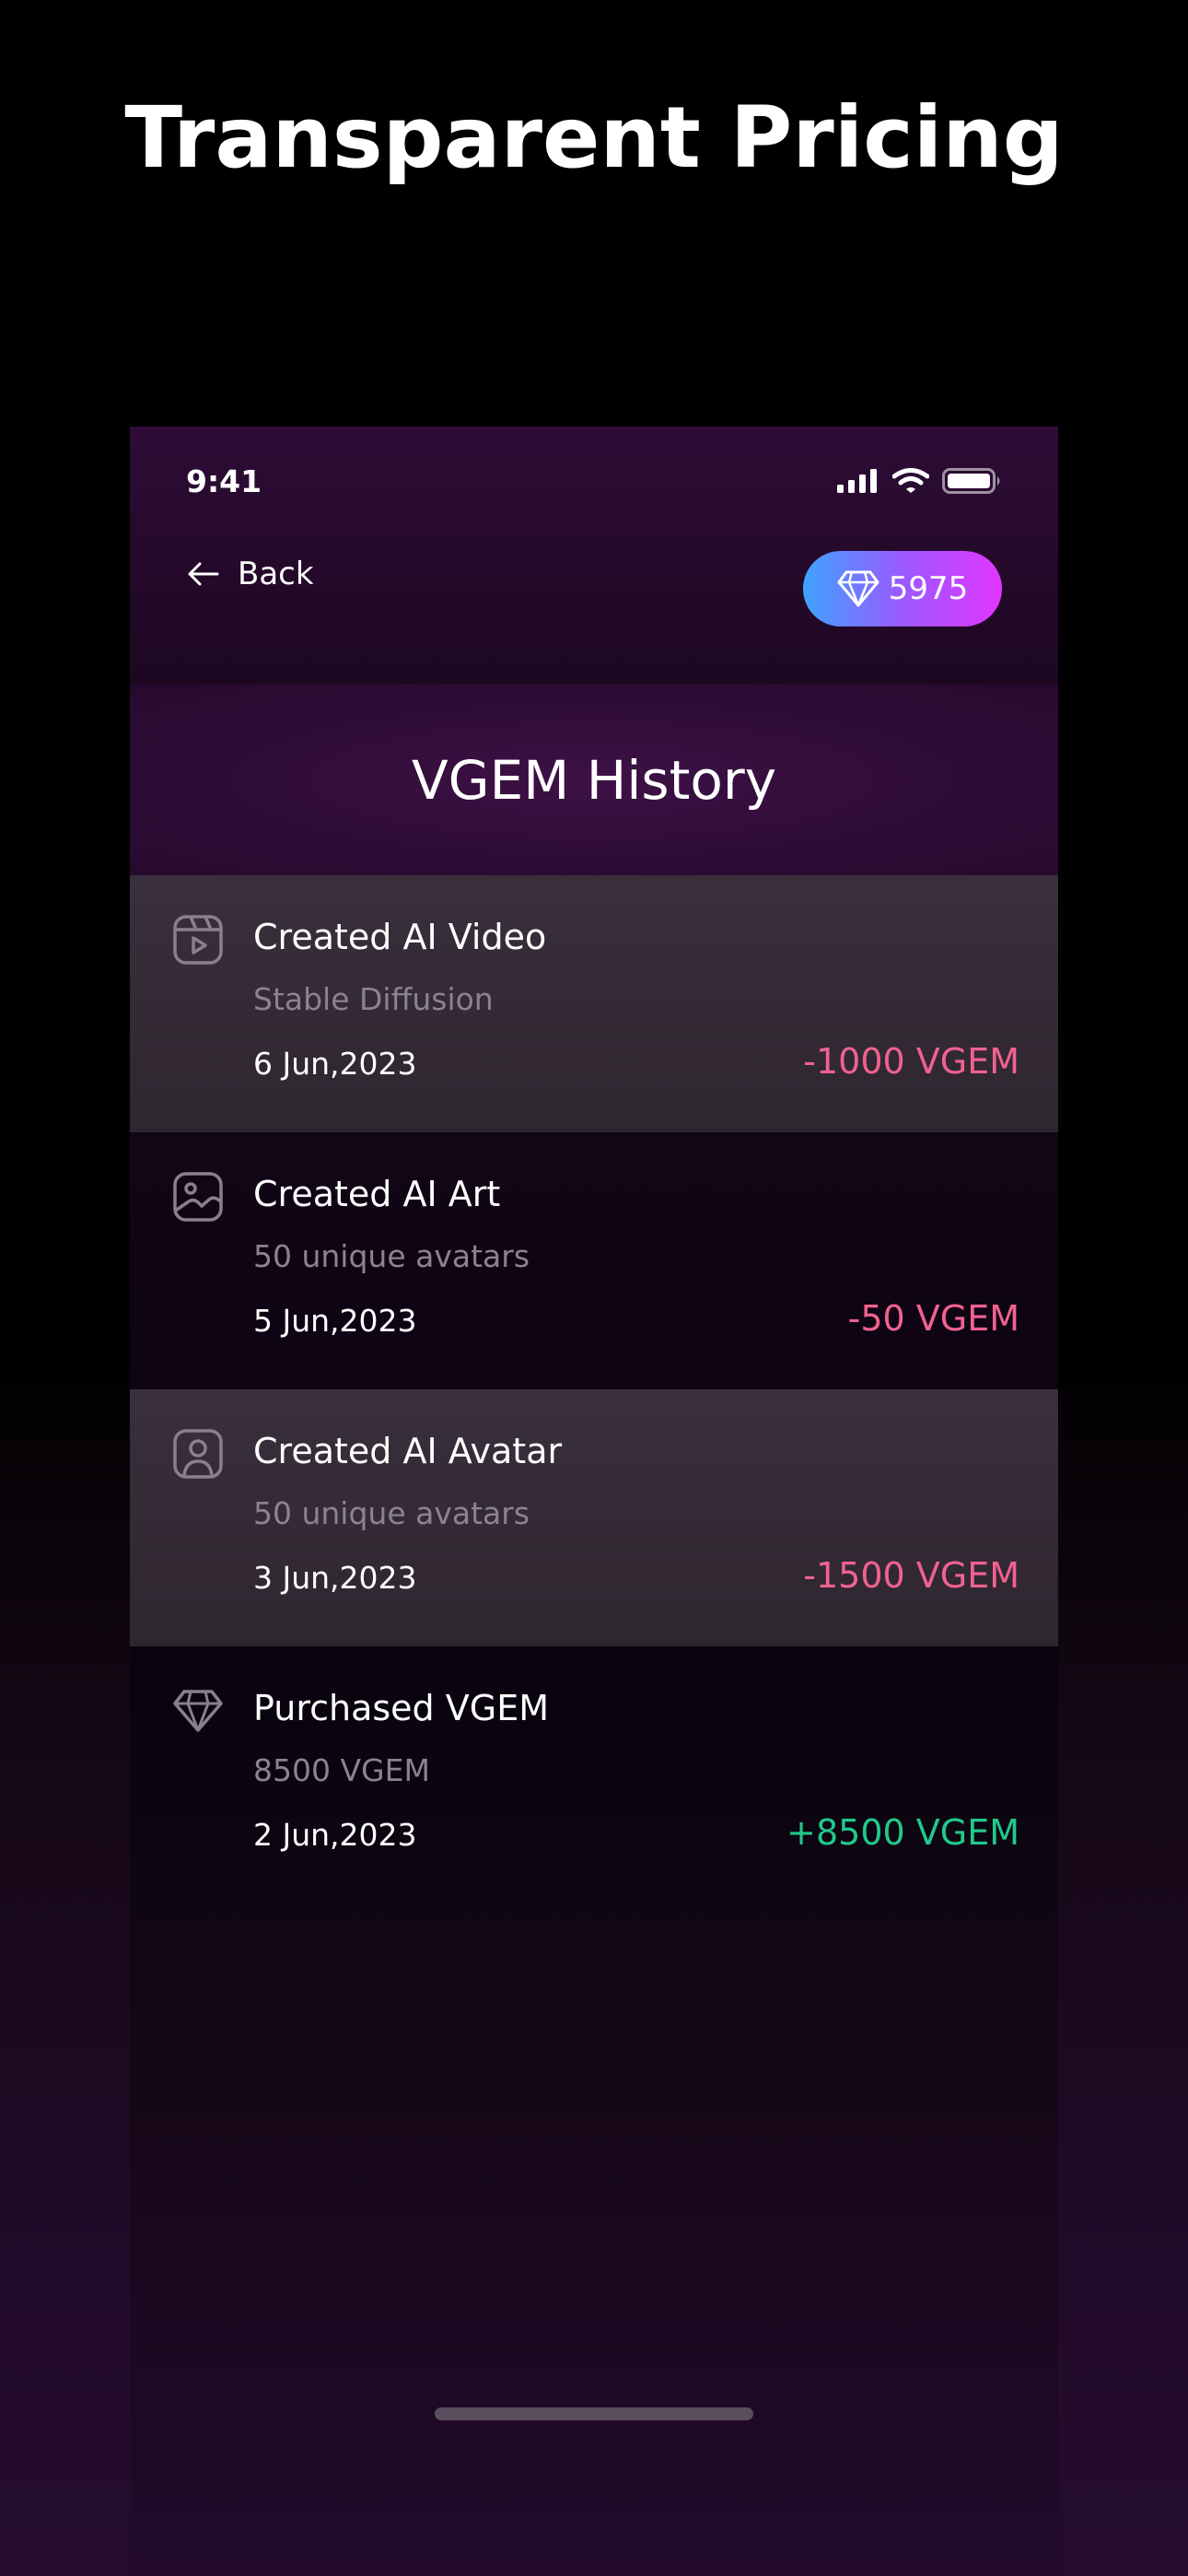 Image resolution: width=1188 pixels, height=2576 pixels. Describe the element at coordinates (400, 937) in the screenshot. I see `item-title: Created AI Video` at that location.